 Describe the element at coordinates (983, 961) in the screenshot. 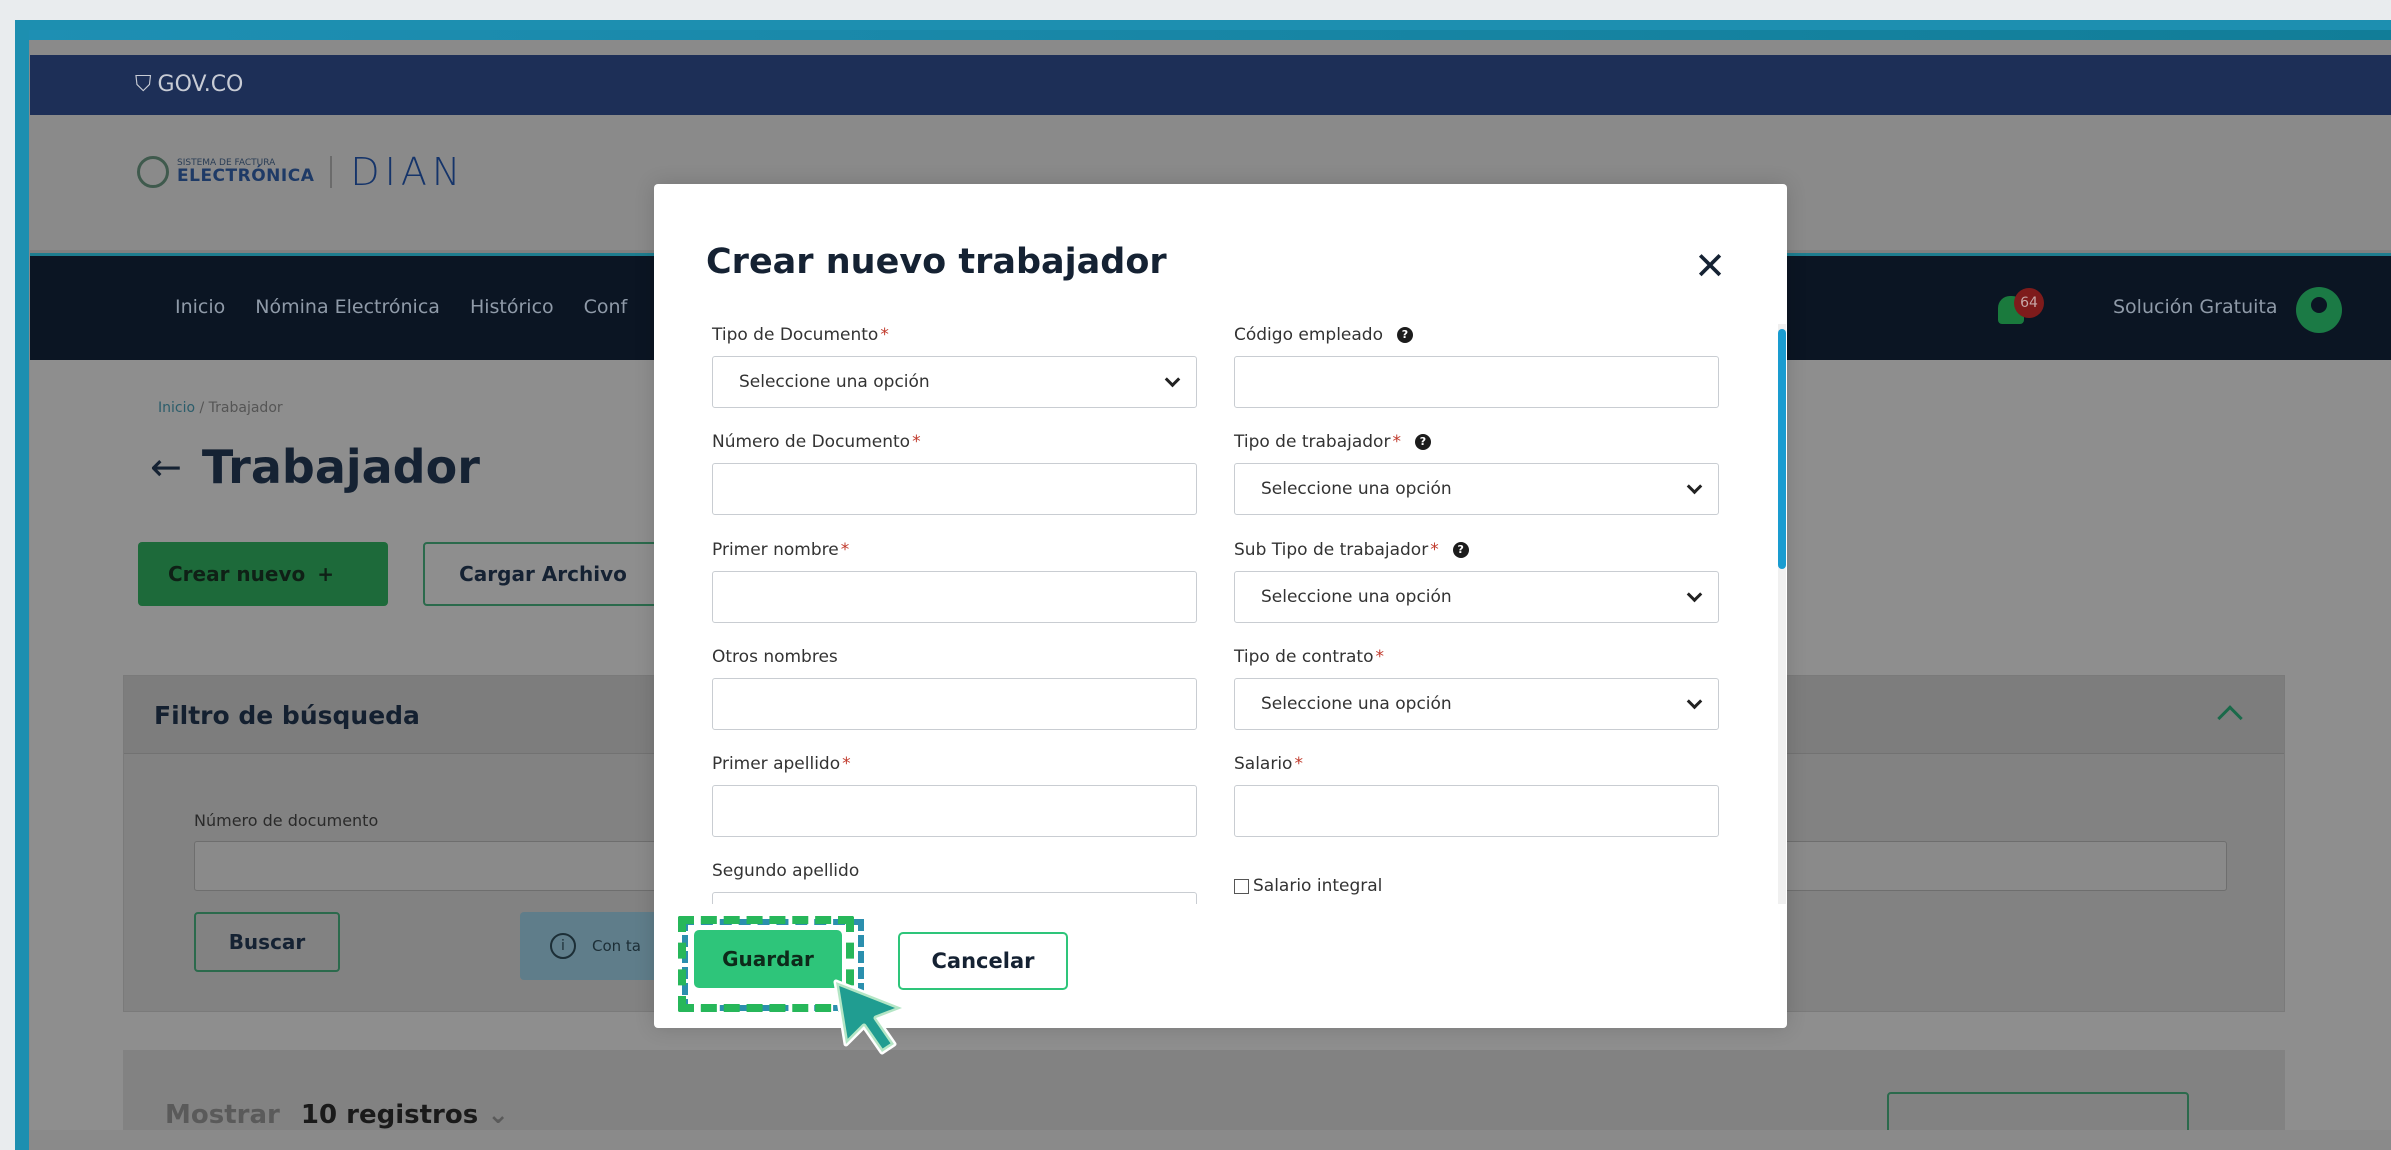

I see `cancel-button: Cancelar` at that location.